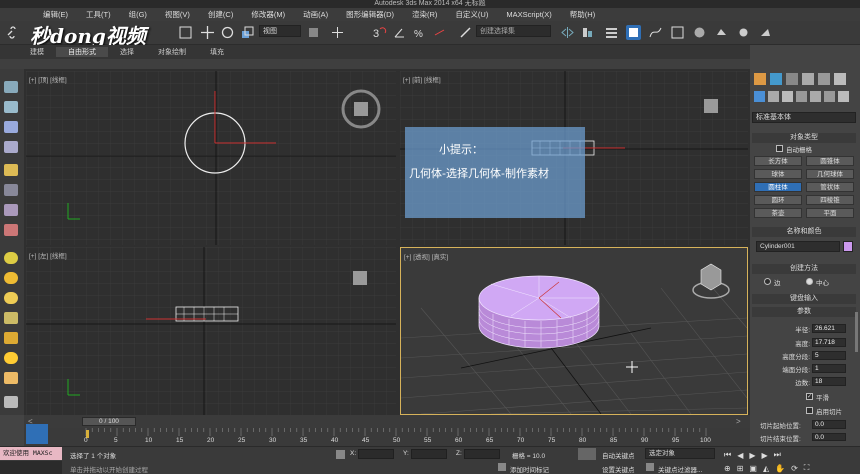  Describe the element at coordinates (315, 14) in the screenshot. I see `menu-animation: 动画(A)` at that location.